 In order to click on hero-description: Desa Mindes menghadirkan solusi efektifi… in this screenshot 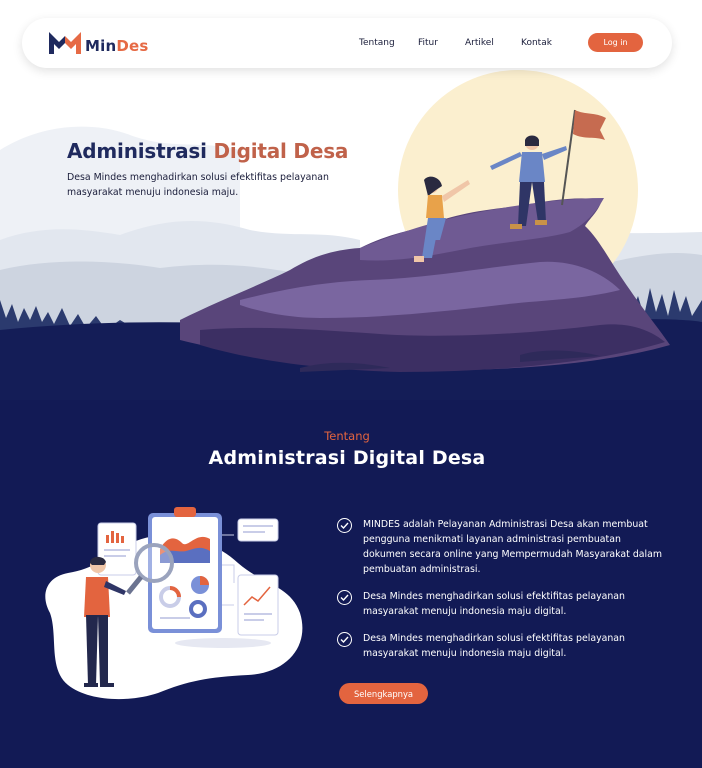, I will do `click(198, 185)`.